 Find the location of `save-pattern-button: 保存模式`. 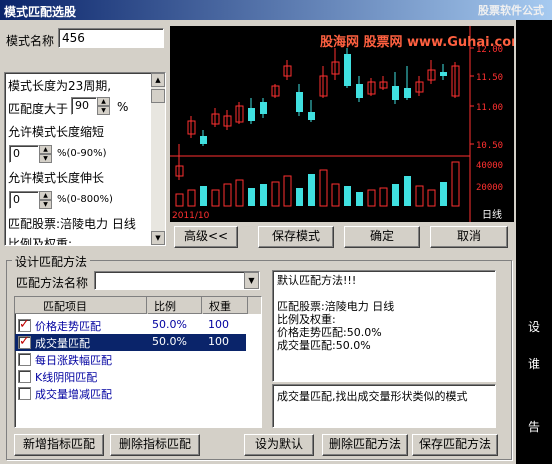

save-pattern-button: 保存模式 is located at coordinates (296, 237).